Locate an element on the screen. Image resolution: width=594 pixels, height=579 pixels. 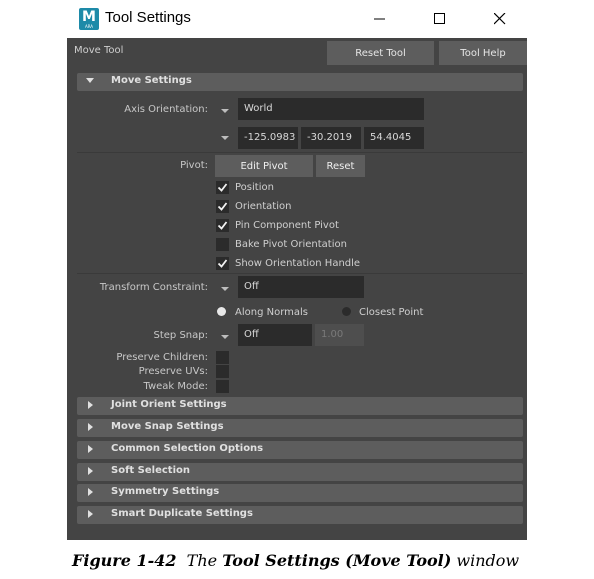
maximize-button is located at coordinates (440, 19).